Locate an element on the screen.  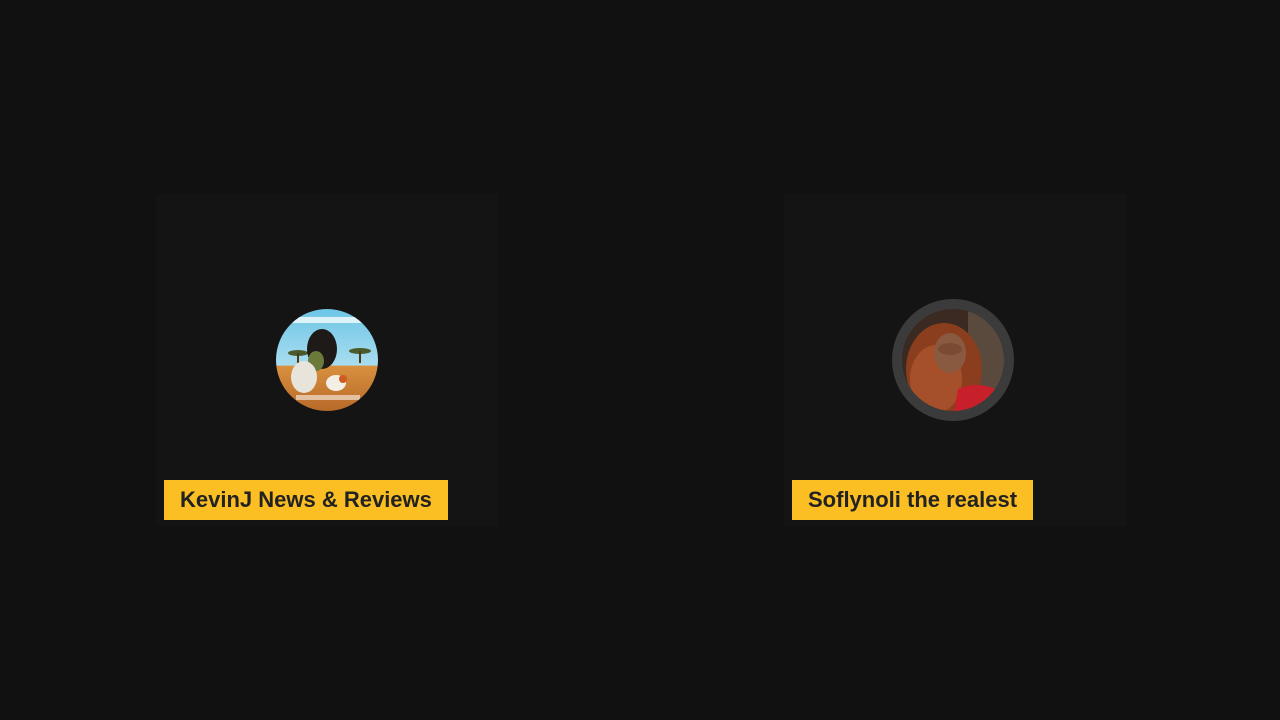
woman-portrait-avatar-icon is located at coordinates (953, 360).